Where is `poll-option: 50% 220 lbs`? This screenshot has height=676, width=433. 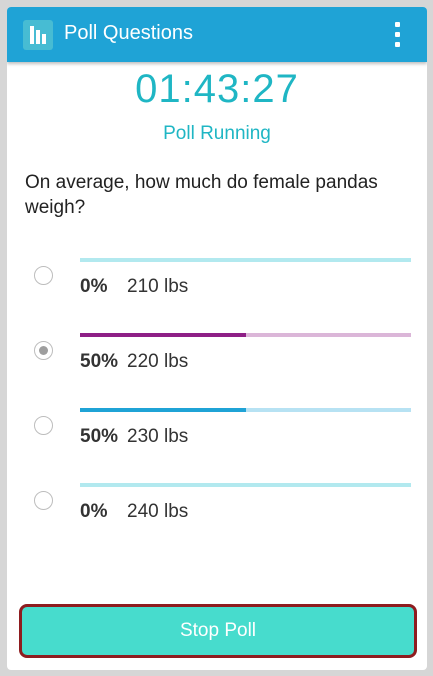 poll-option: 50% 220 lbs is located at coordinates (217, 362).